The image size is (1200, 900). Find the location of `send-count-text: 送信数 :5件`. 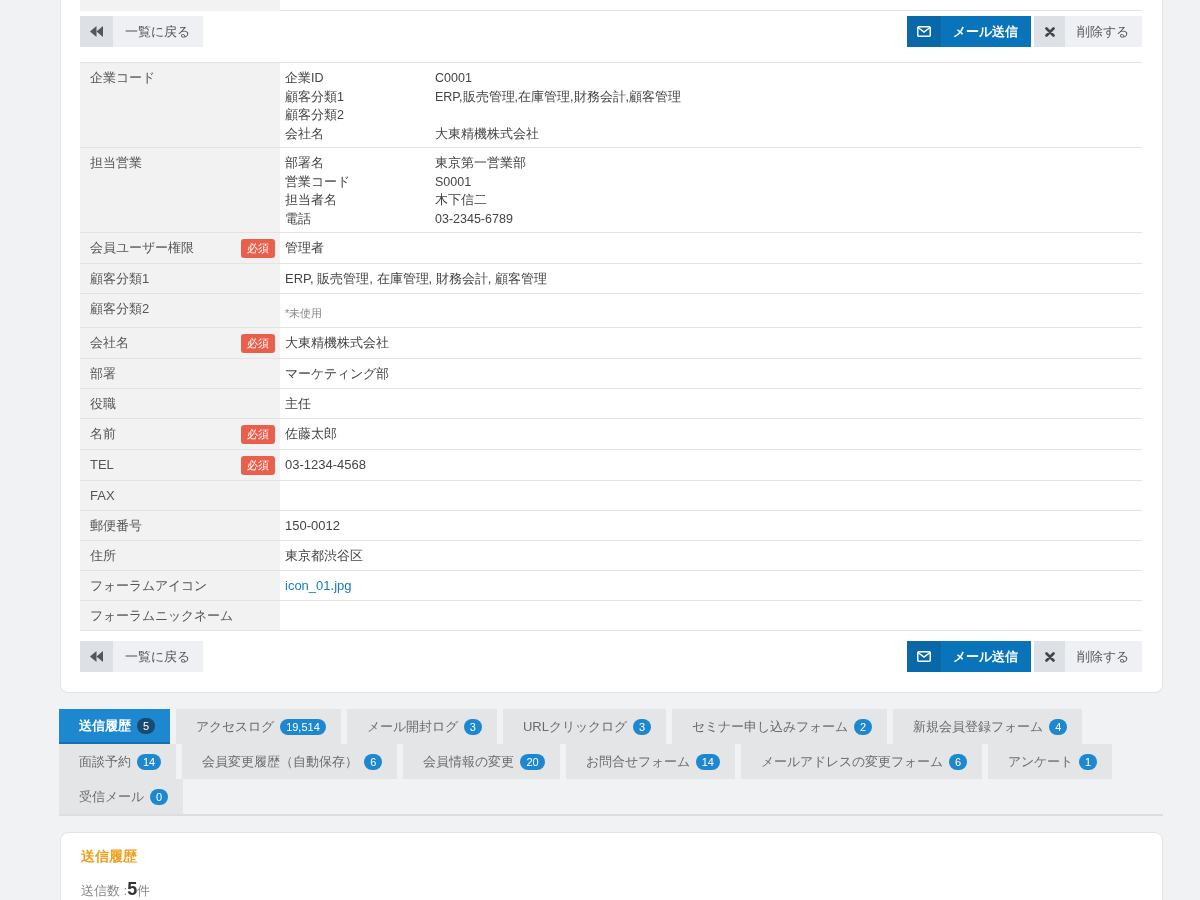

send-count-text: 送信数 :5件 is located at coordinates (116, 890).